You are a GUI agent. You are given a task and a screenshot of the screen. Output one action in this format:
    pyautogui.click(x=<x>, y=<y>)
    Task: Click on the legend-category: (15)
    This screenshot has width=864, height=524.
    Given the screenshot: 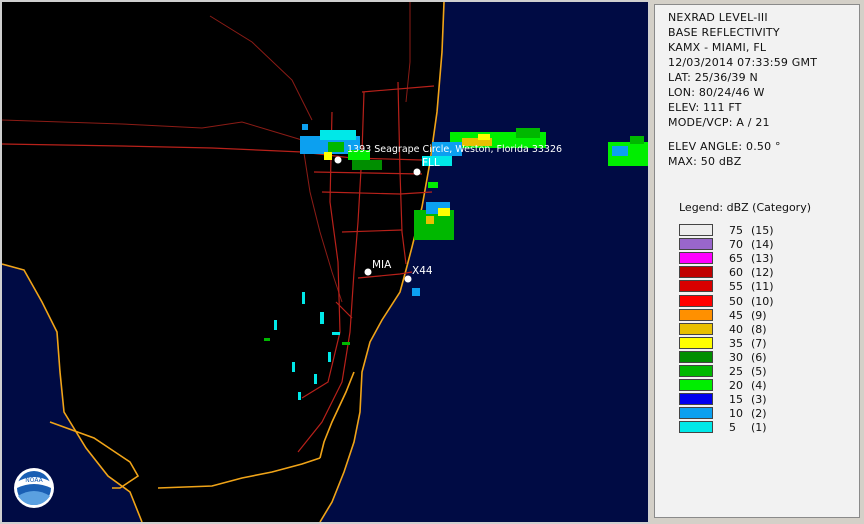 What is the action you would take?
    pyautogui.click(x=762, y=230)
    